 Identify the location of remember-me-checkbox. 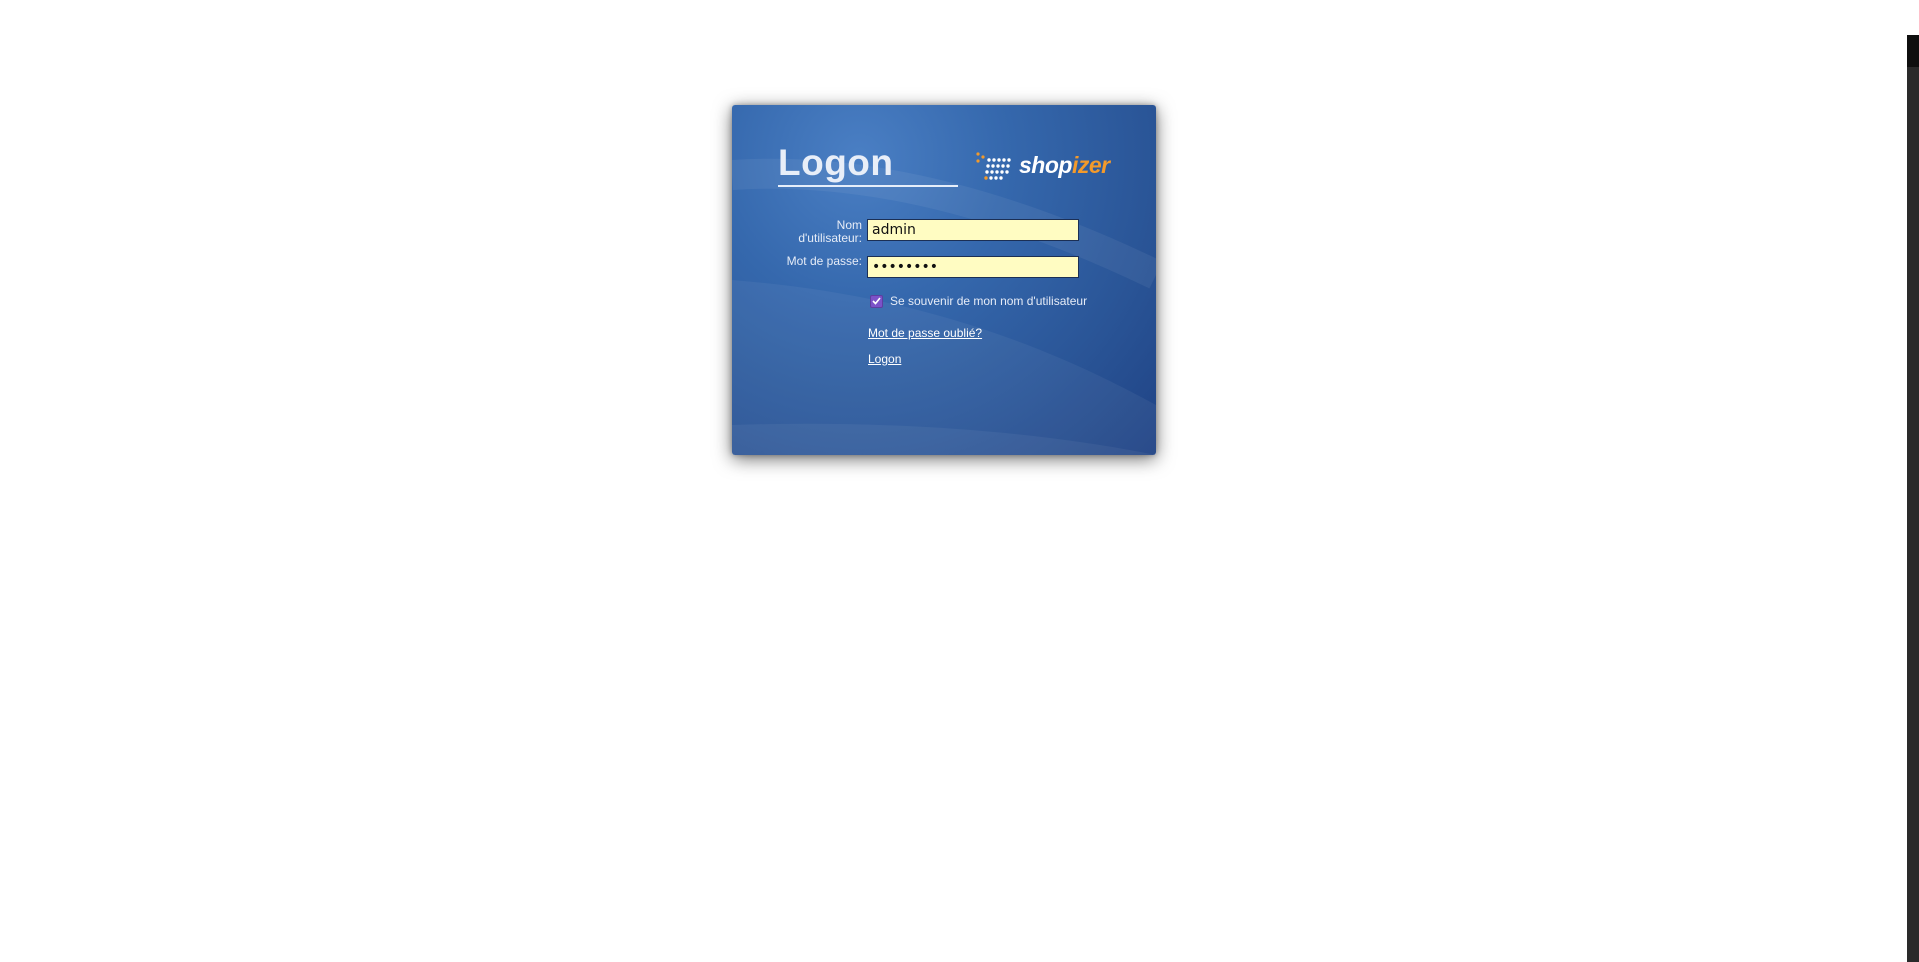
(876, 301).